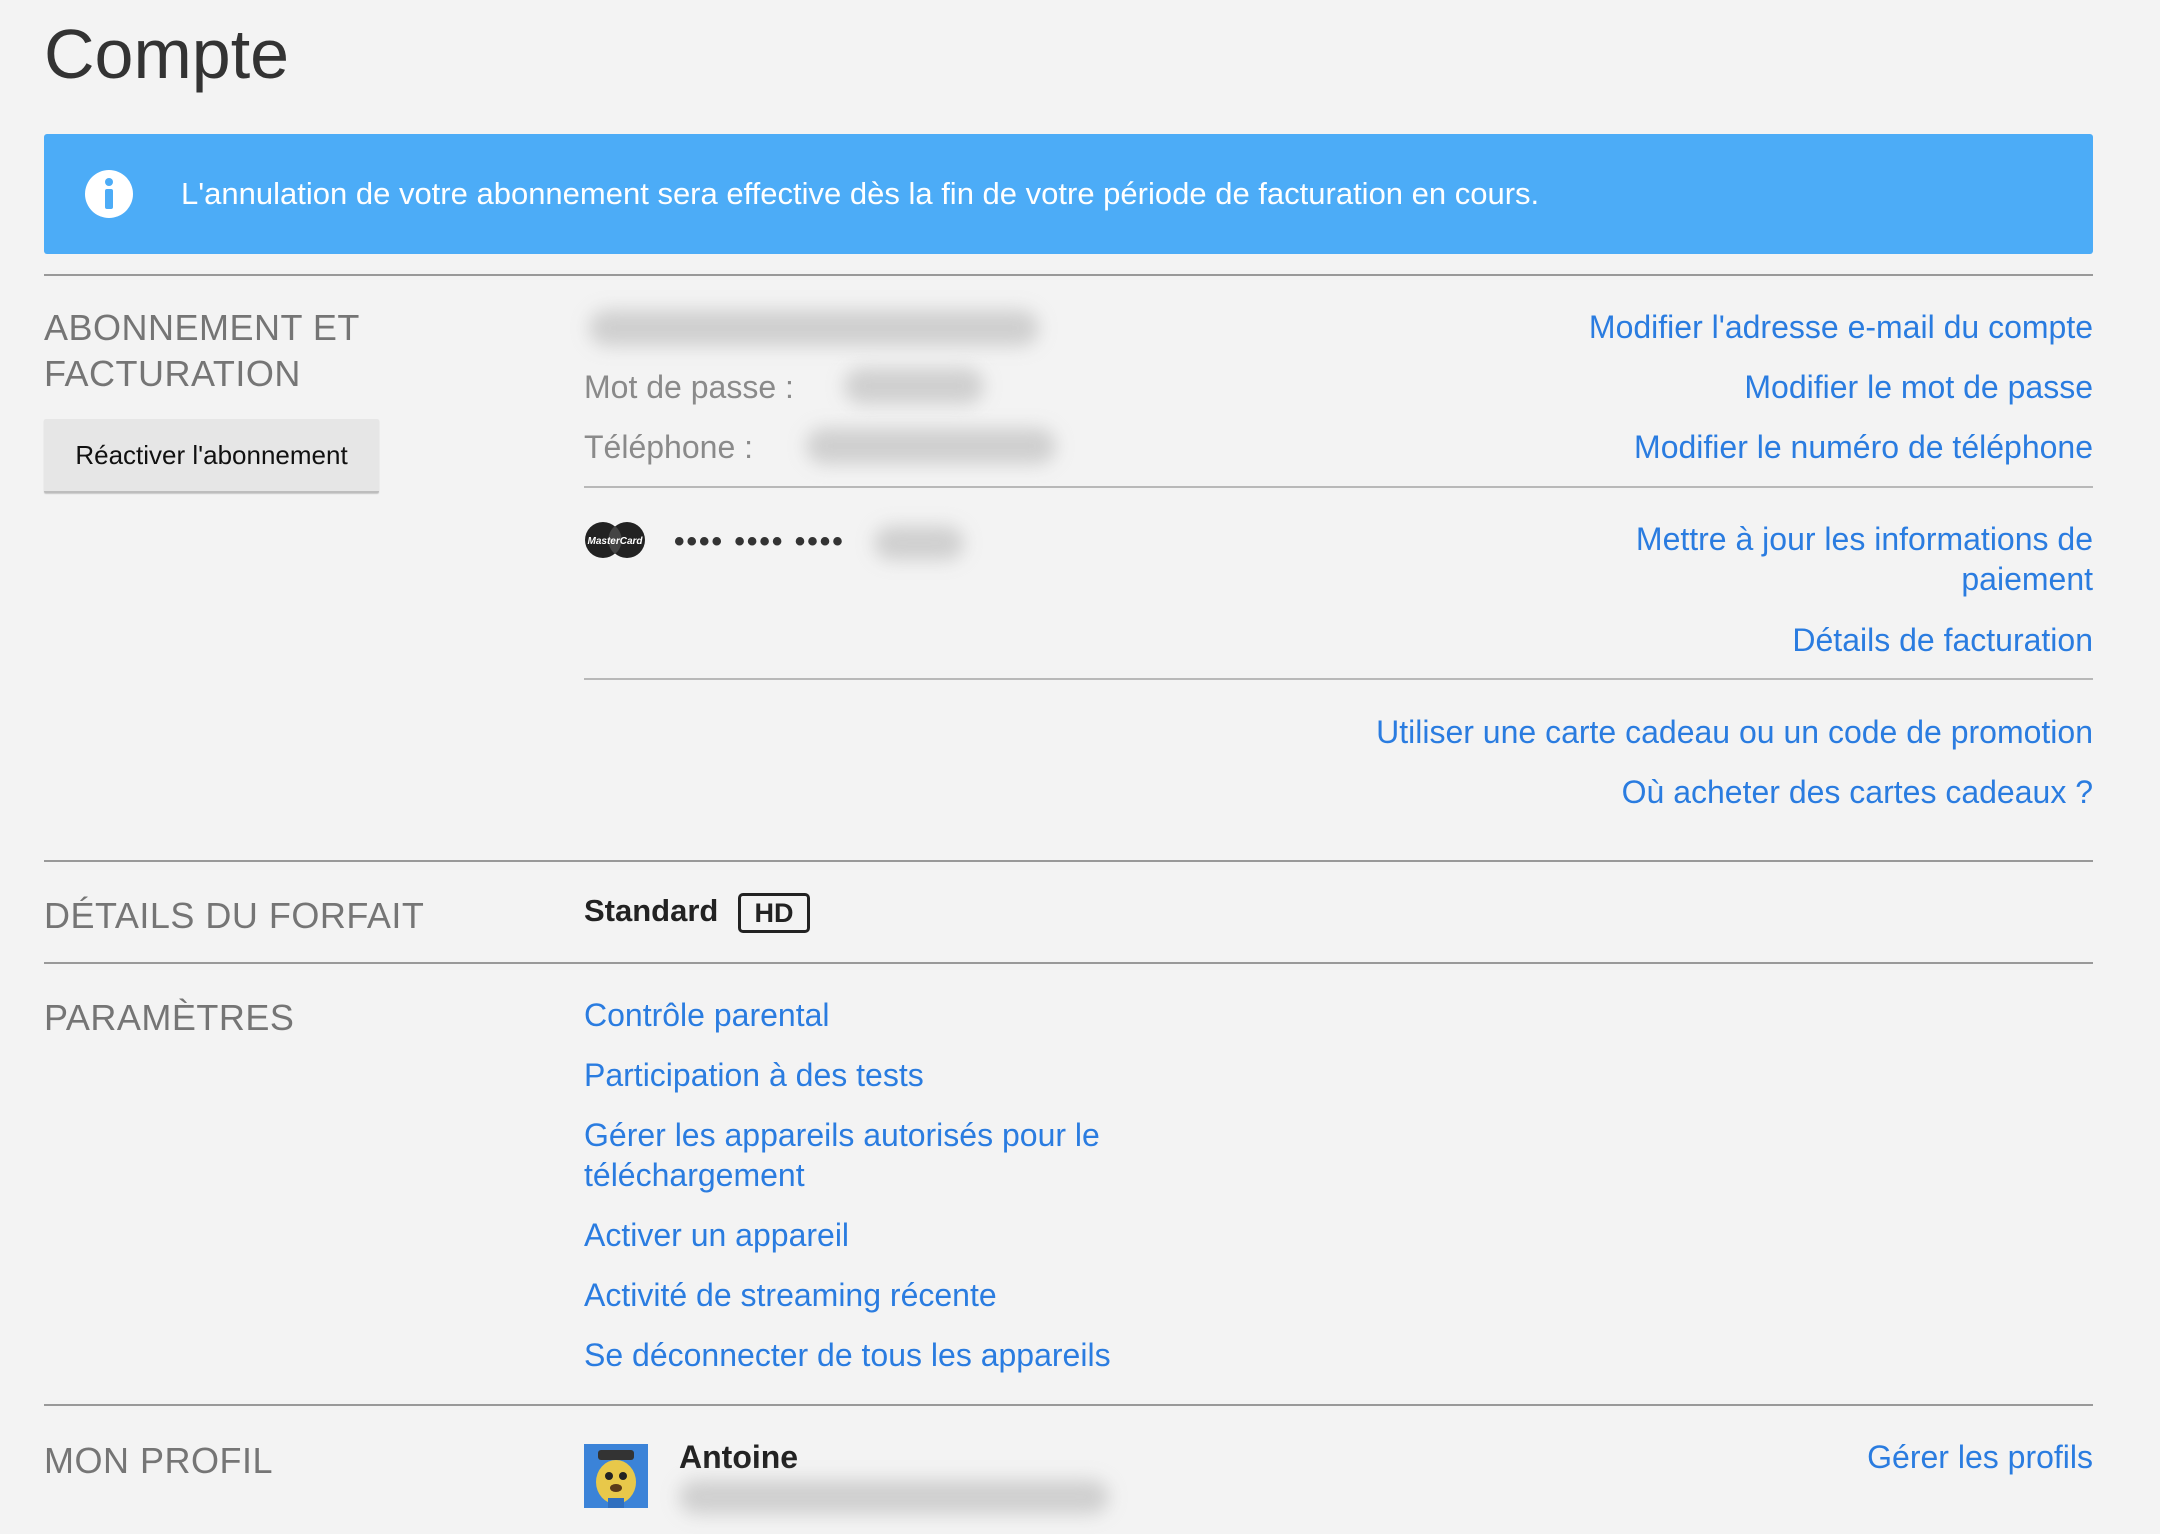 The height and width of the screenshot is (1534, 2160). I want to click on membership-title-line2: FACTURATION, so click(172, 373).